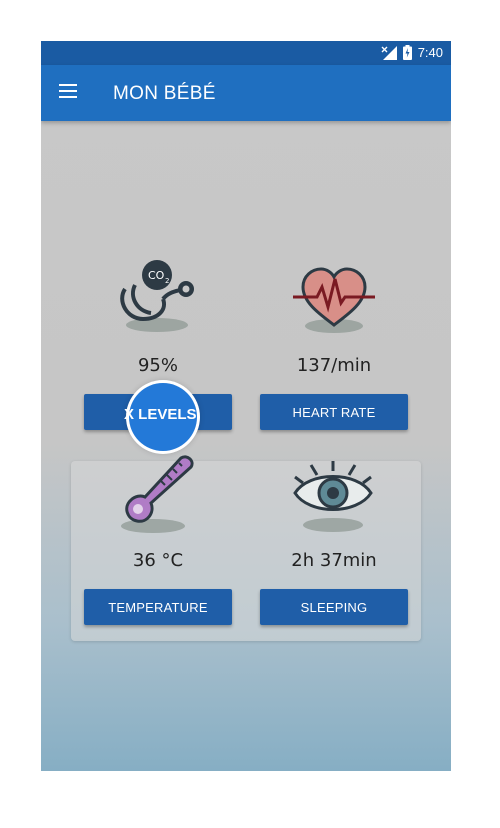 Image resolution: width=500 pixels, height=828 pixels. What do you see at coordinates (334, 300) in the screenshot?
I see `heart-pulse-icon` at bounding box center [334, 300].